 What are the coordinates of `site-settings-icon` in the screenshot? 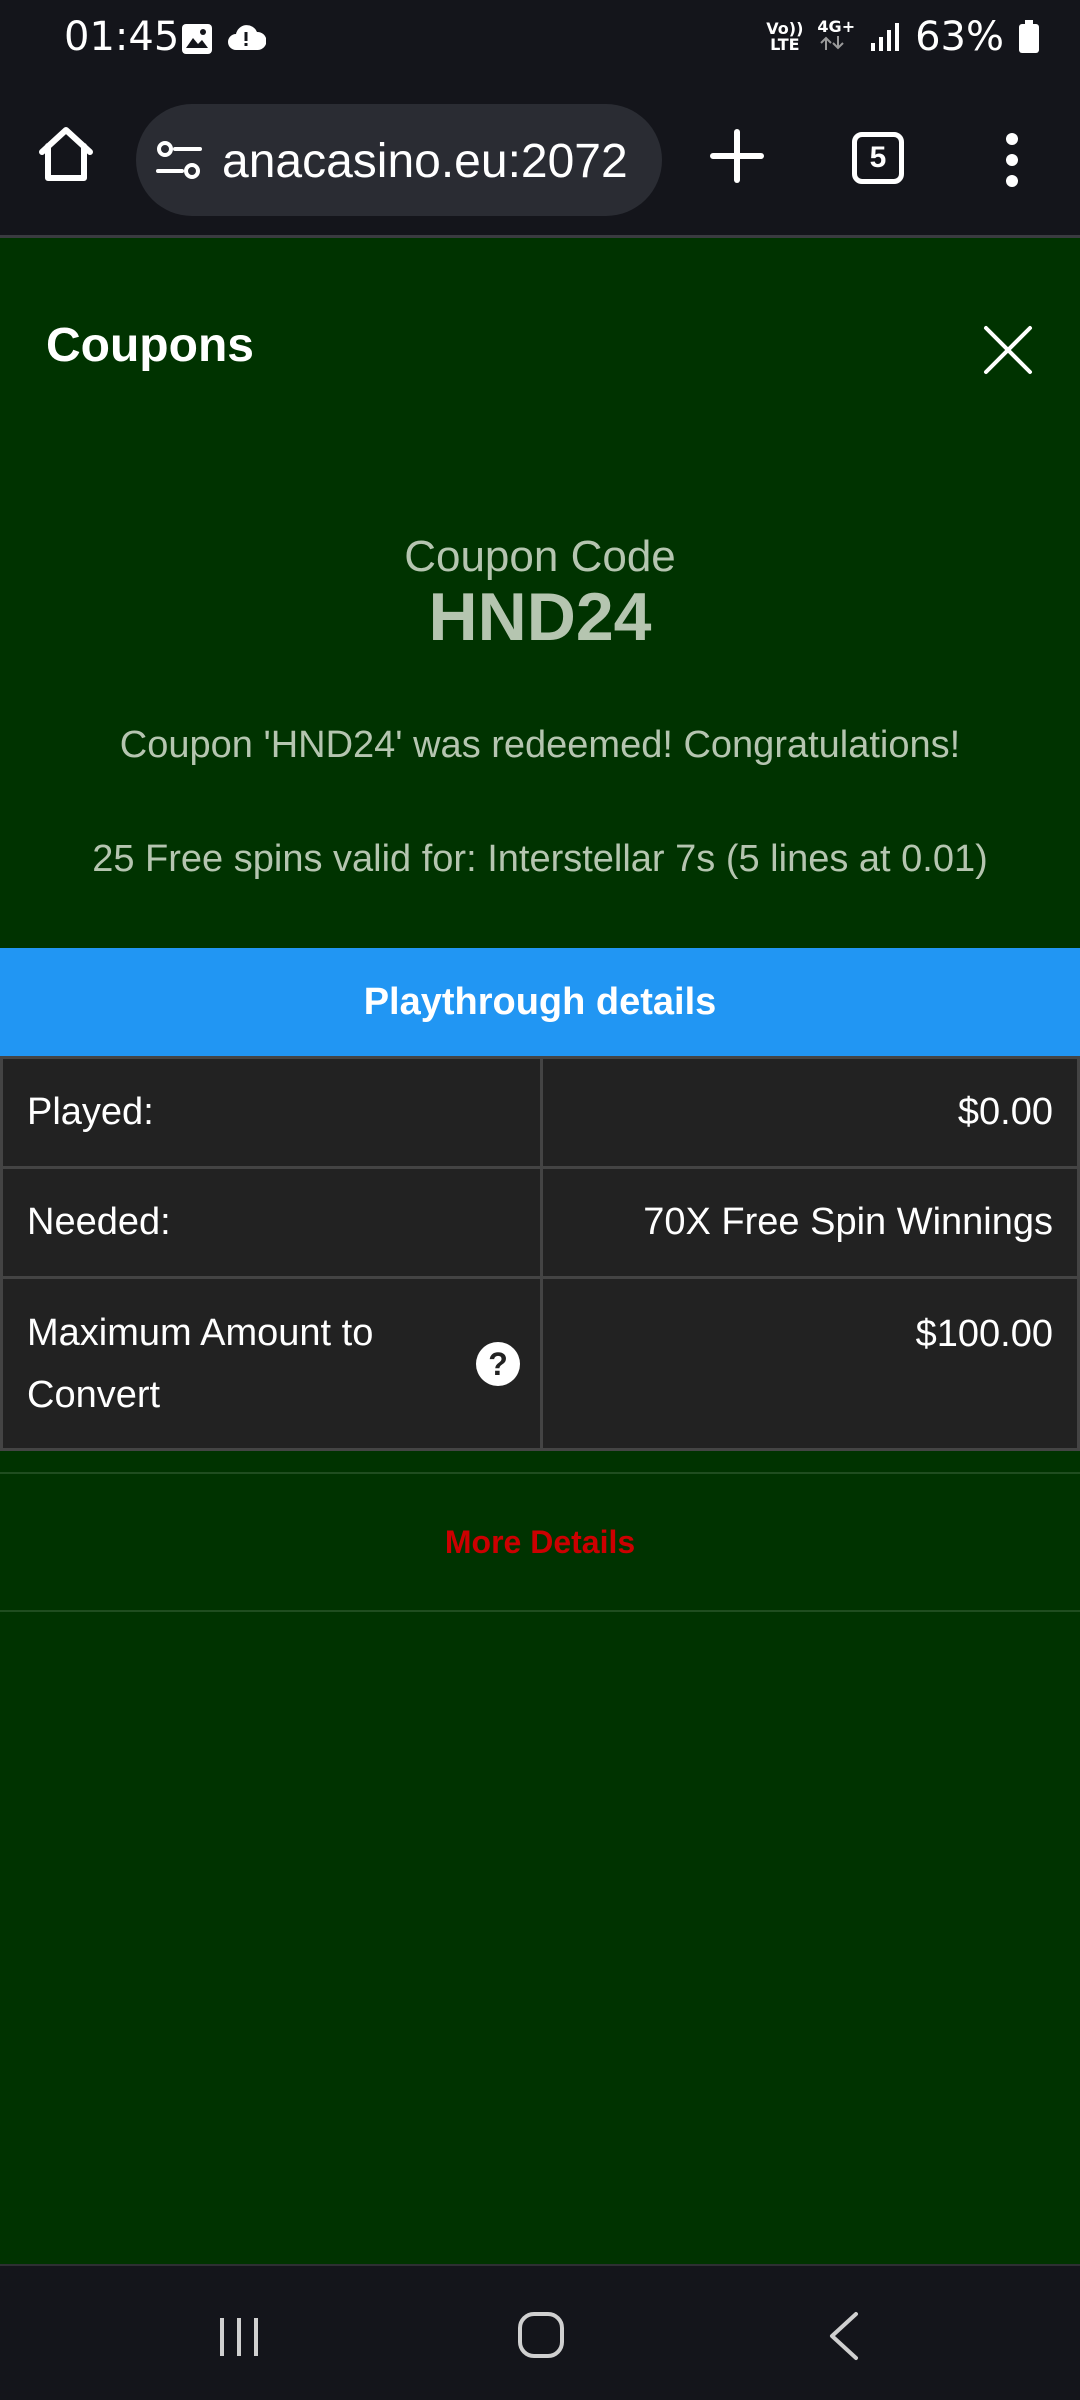 It's located at (179, 160).